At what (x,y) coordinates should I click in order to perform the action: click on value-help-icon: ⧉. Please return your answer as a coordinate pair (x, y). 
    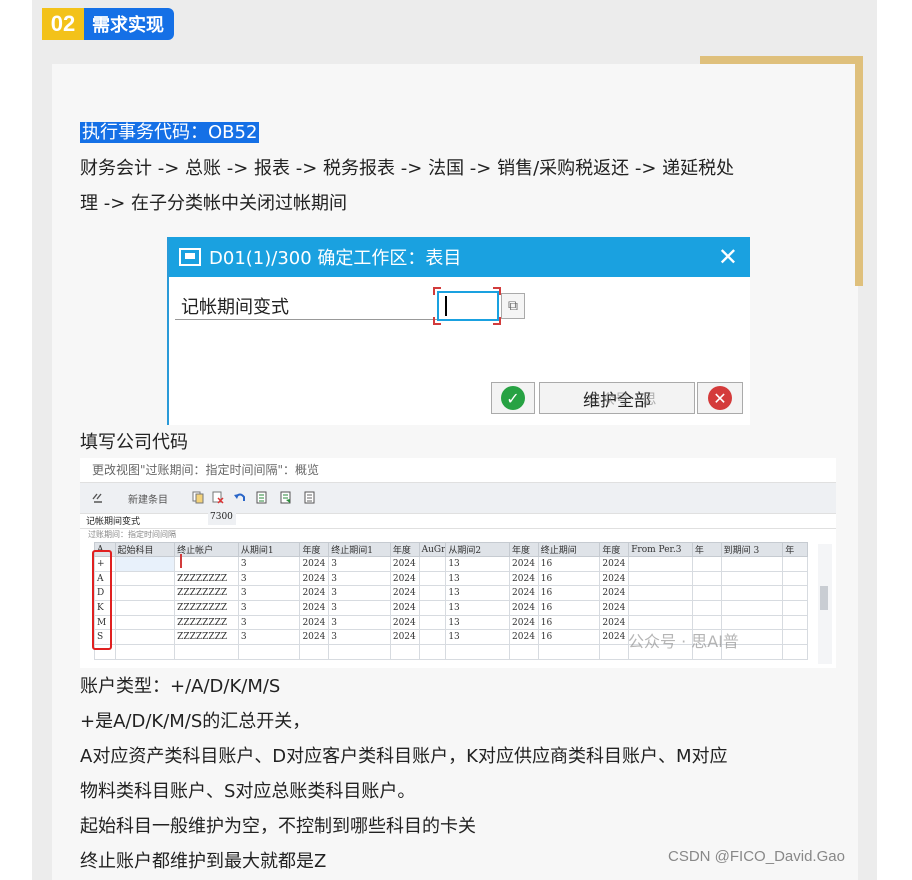
    Looking at the image, I should click on (513, 306).